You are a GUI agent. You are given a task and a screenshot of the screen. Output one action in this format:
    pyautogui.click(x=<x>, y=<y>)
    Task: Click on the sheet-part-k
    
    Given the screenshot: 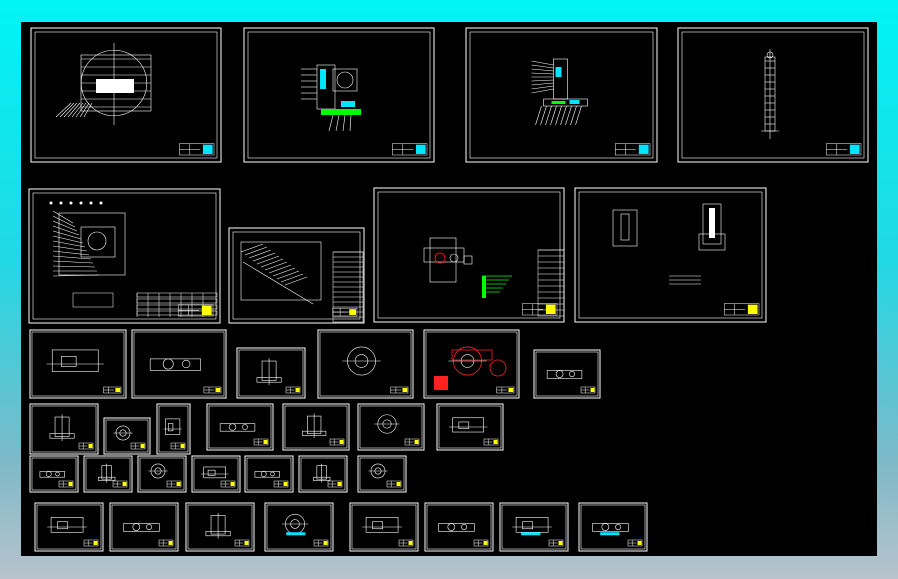 What is the action you would take?
    pyautogui.click(x=316, y=427)
    